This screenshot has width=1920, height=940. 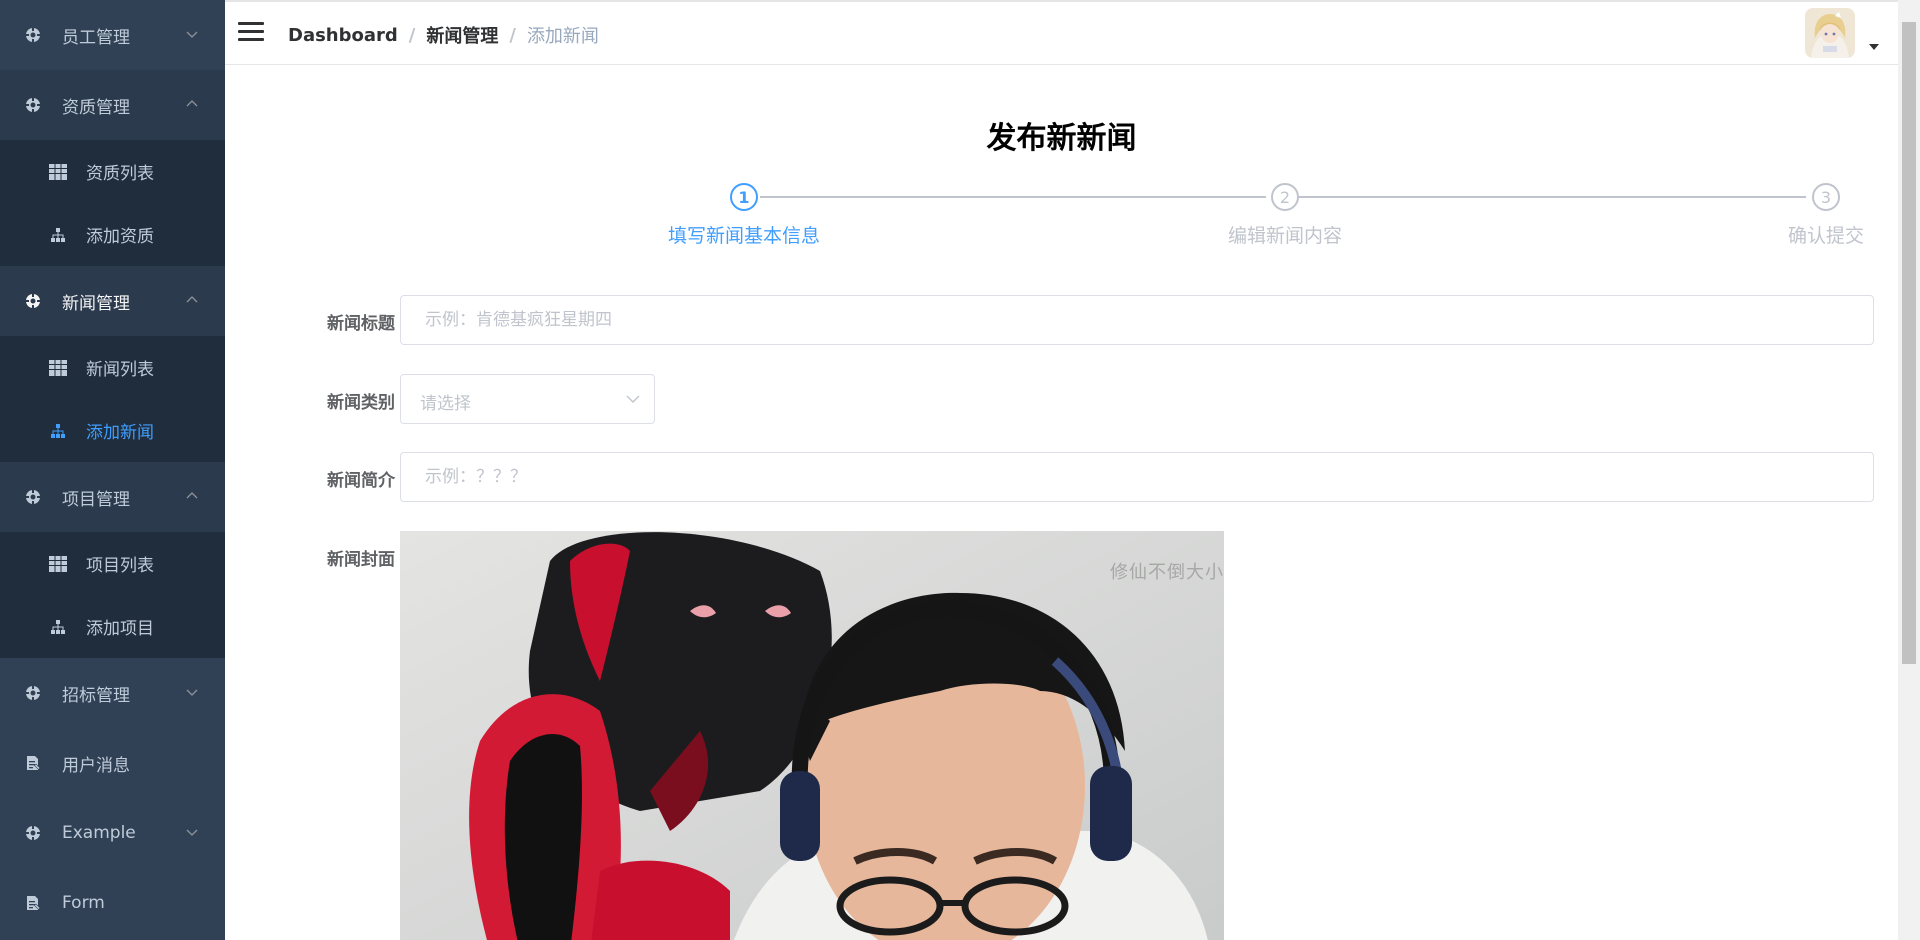 I want to click on sidebar-item-label: 新闻管理, so click(x=96, y=303).